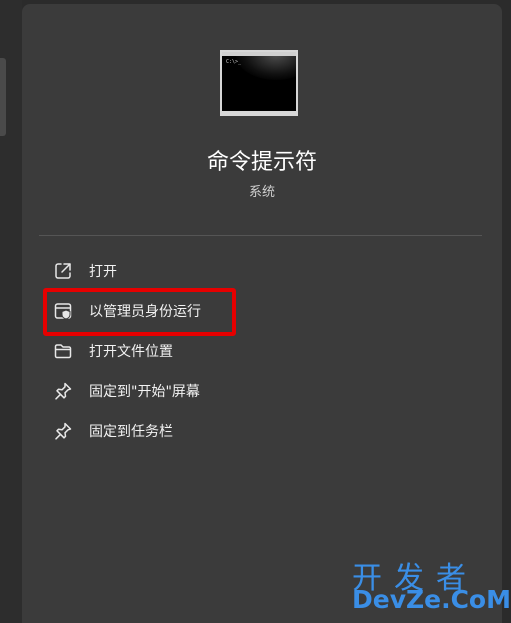 This screenshot has width=511, height=623. Describe the element at coordinates (260, 235) in the screenshot. I see `divider` at that location.